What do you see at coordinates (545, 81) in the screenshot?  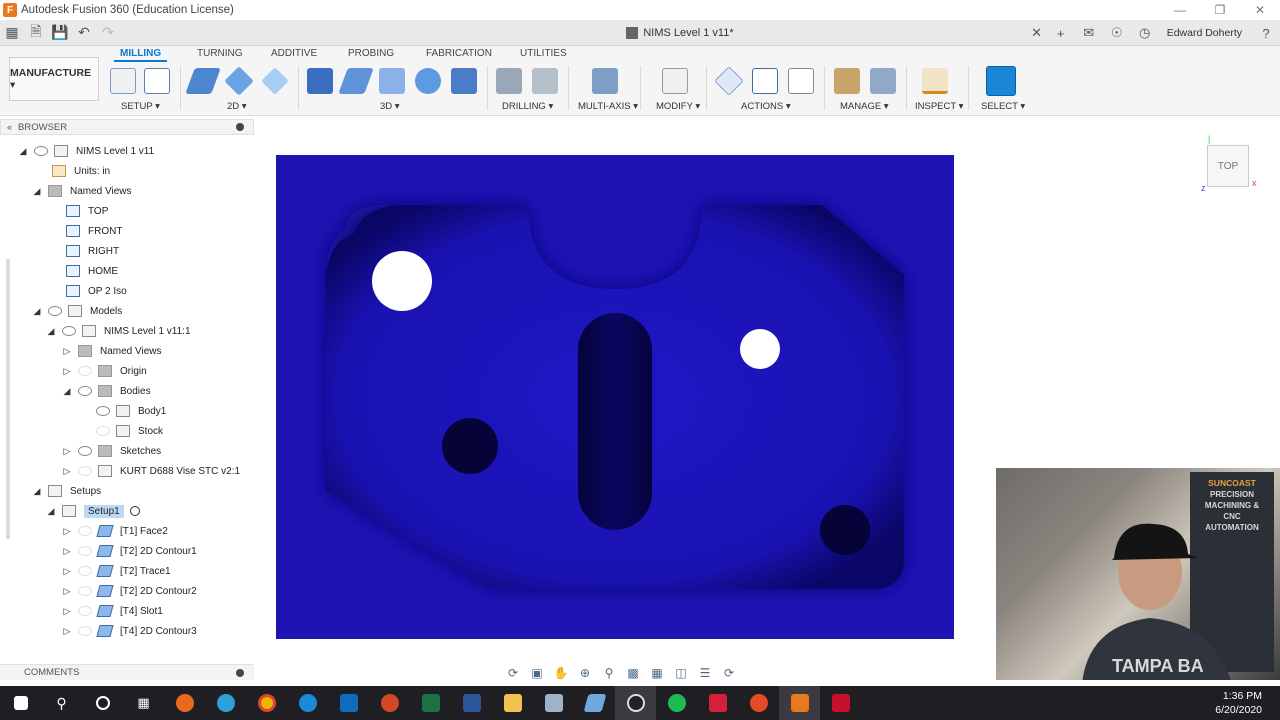 I see `hole-recognition-icon` at bounding box center [545, 81].